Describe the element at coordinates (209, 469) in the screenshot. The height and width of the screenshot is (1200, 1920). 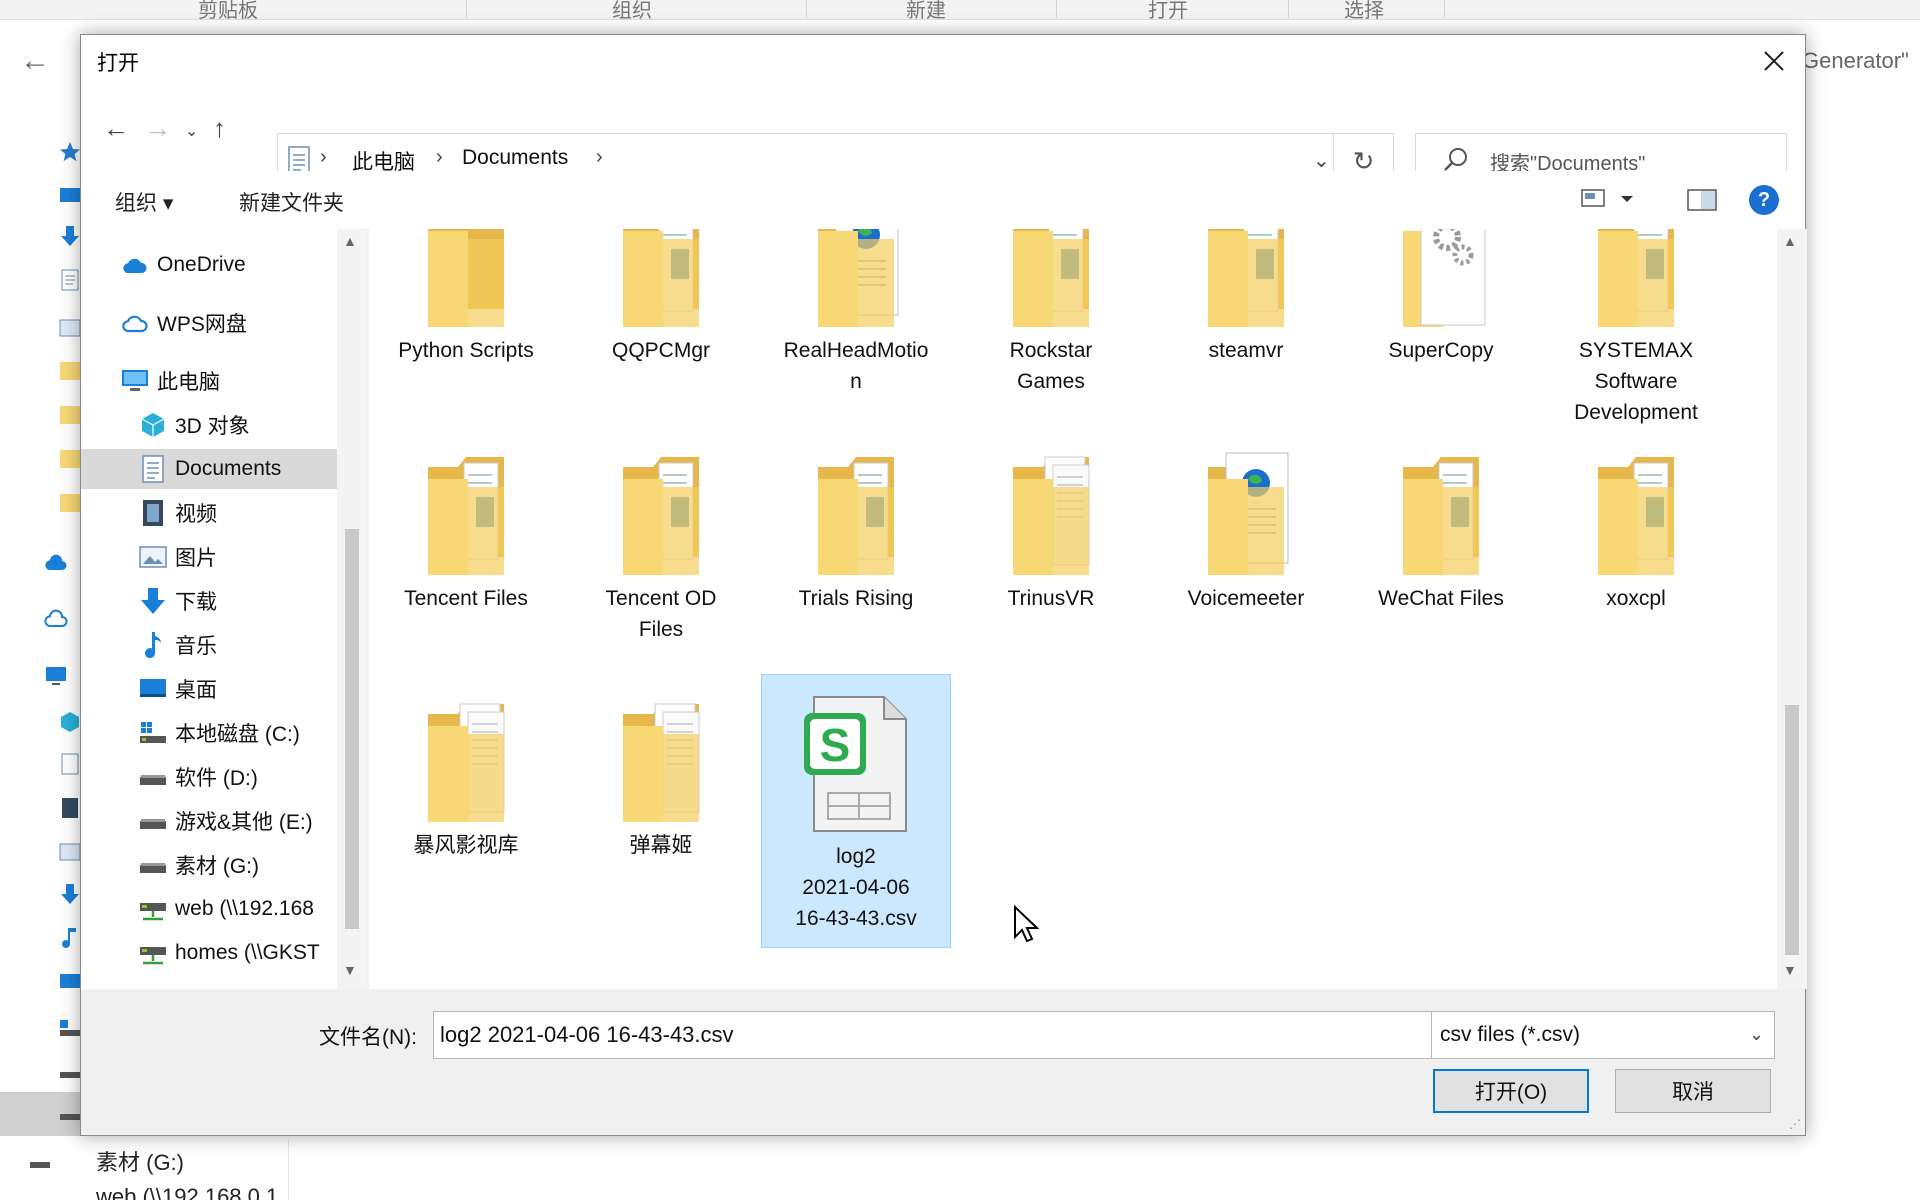
I see `tree-item-documents: Documents` at that location.